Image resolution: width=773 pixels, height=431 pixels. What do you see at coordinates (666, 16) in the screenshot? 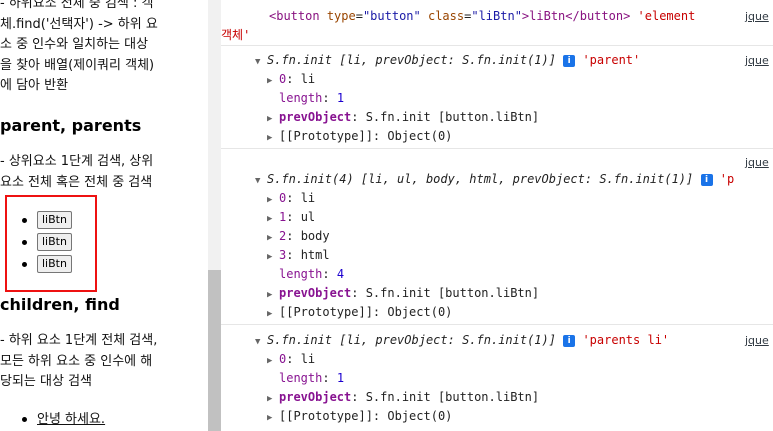
I see `log-label: 'element` at bounding box center [666, 16].